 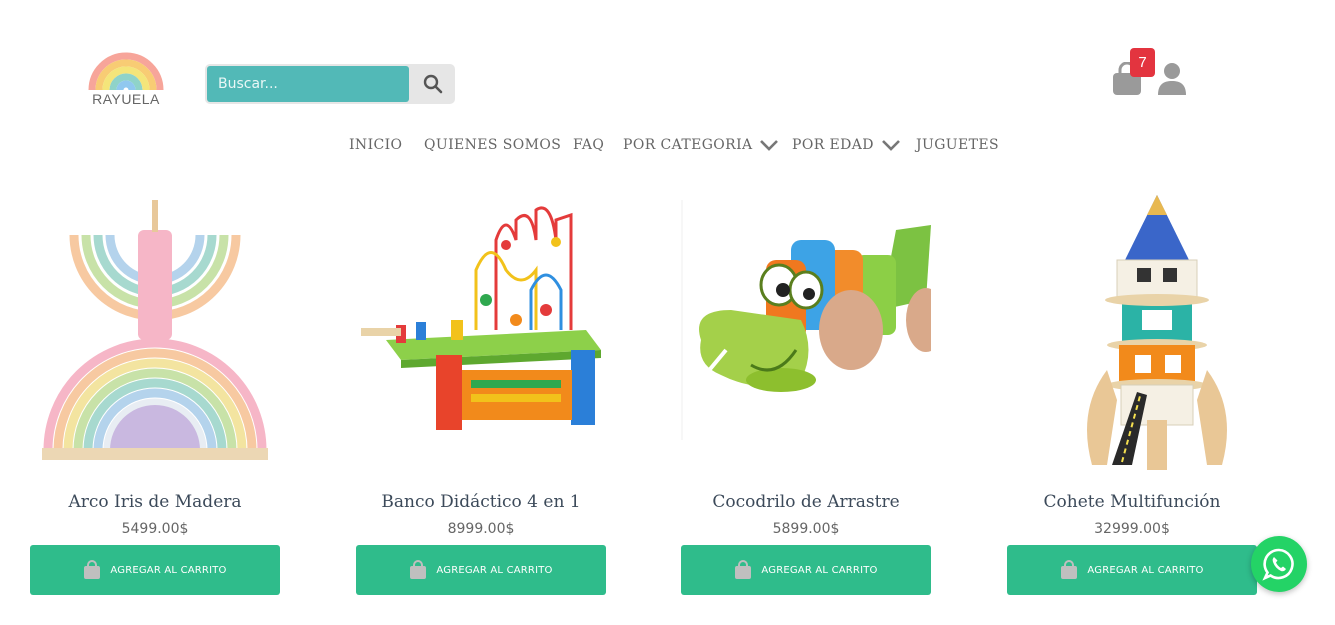 I want to click on product-image-rainbow, so click(x=155, y=330).